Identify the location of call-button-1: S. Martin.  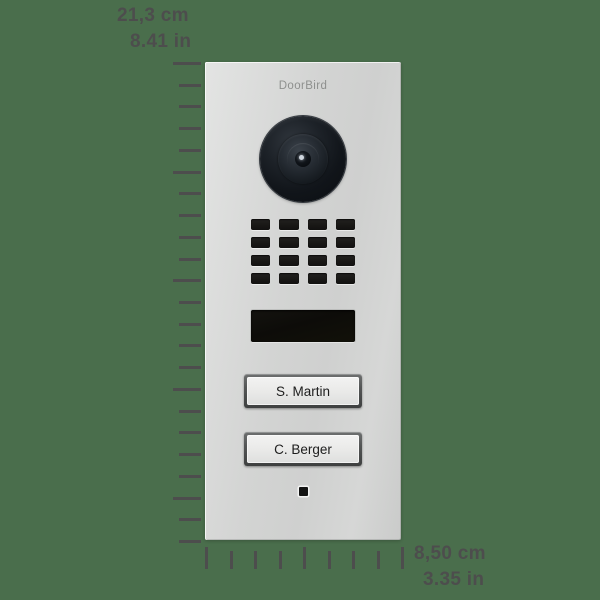
(303, 391).